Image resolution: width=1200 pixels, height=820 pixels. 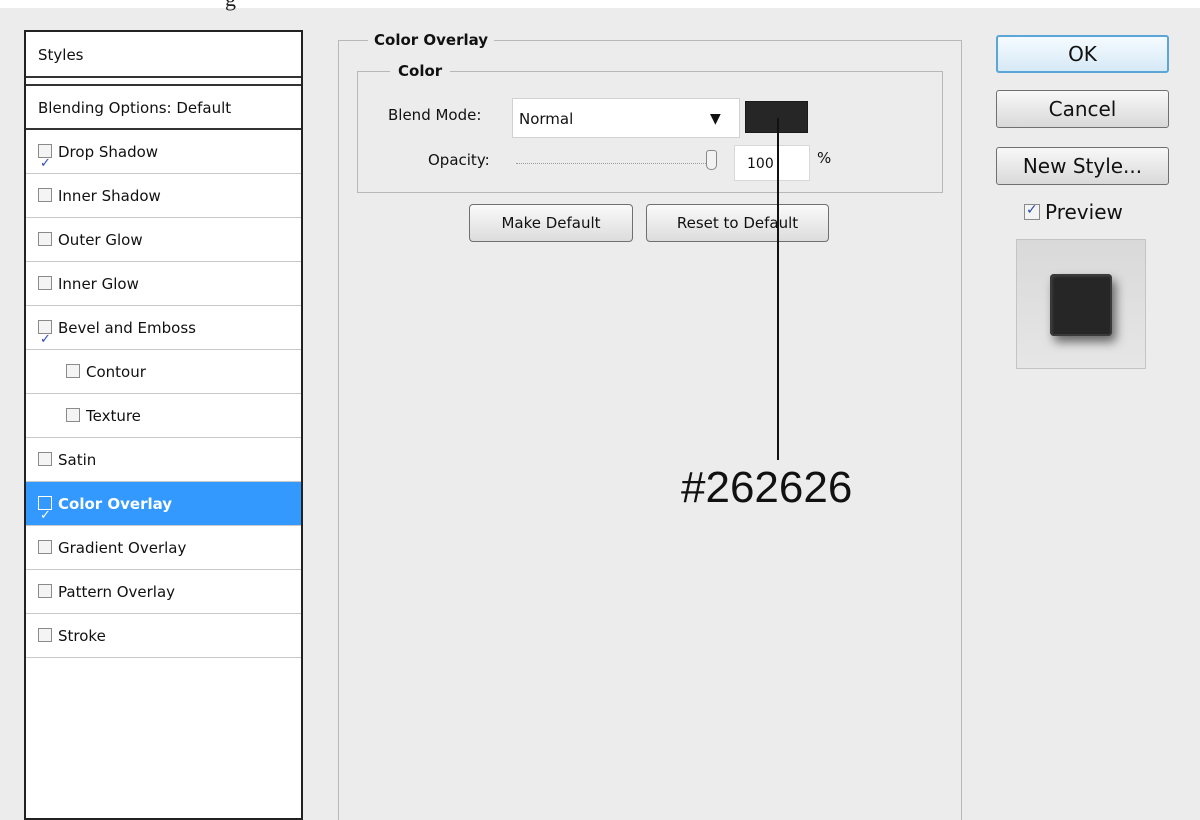 What do you see at coordinates (163, 196) in the screenshot?
I see `style-item: Inner Shadow` at bounding box center [163, 196].